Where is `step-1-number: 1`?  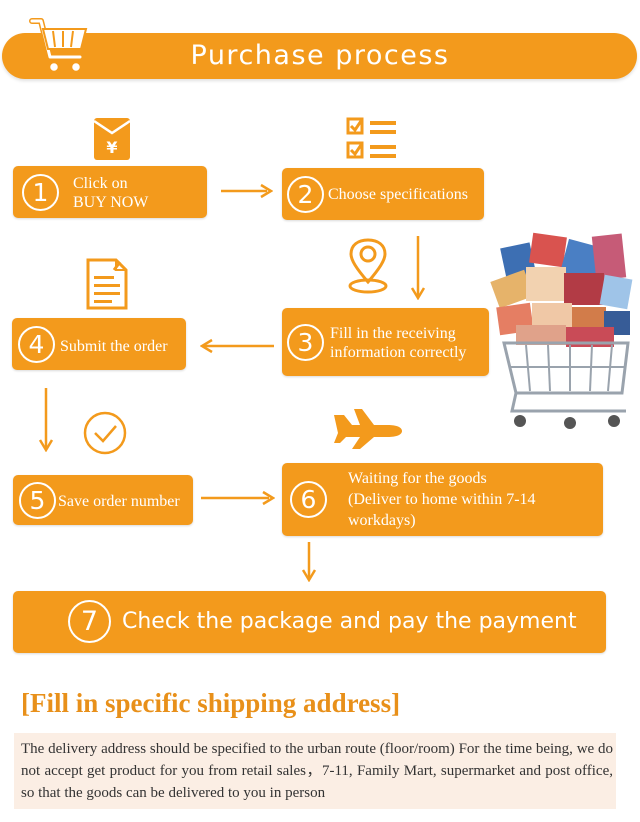
step-1-number: 1 is located at coordinates (40, 192).